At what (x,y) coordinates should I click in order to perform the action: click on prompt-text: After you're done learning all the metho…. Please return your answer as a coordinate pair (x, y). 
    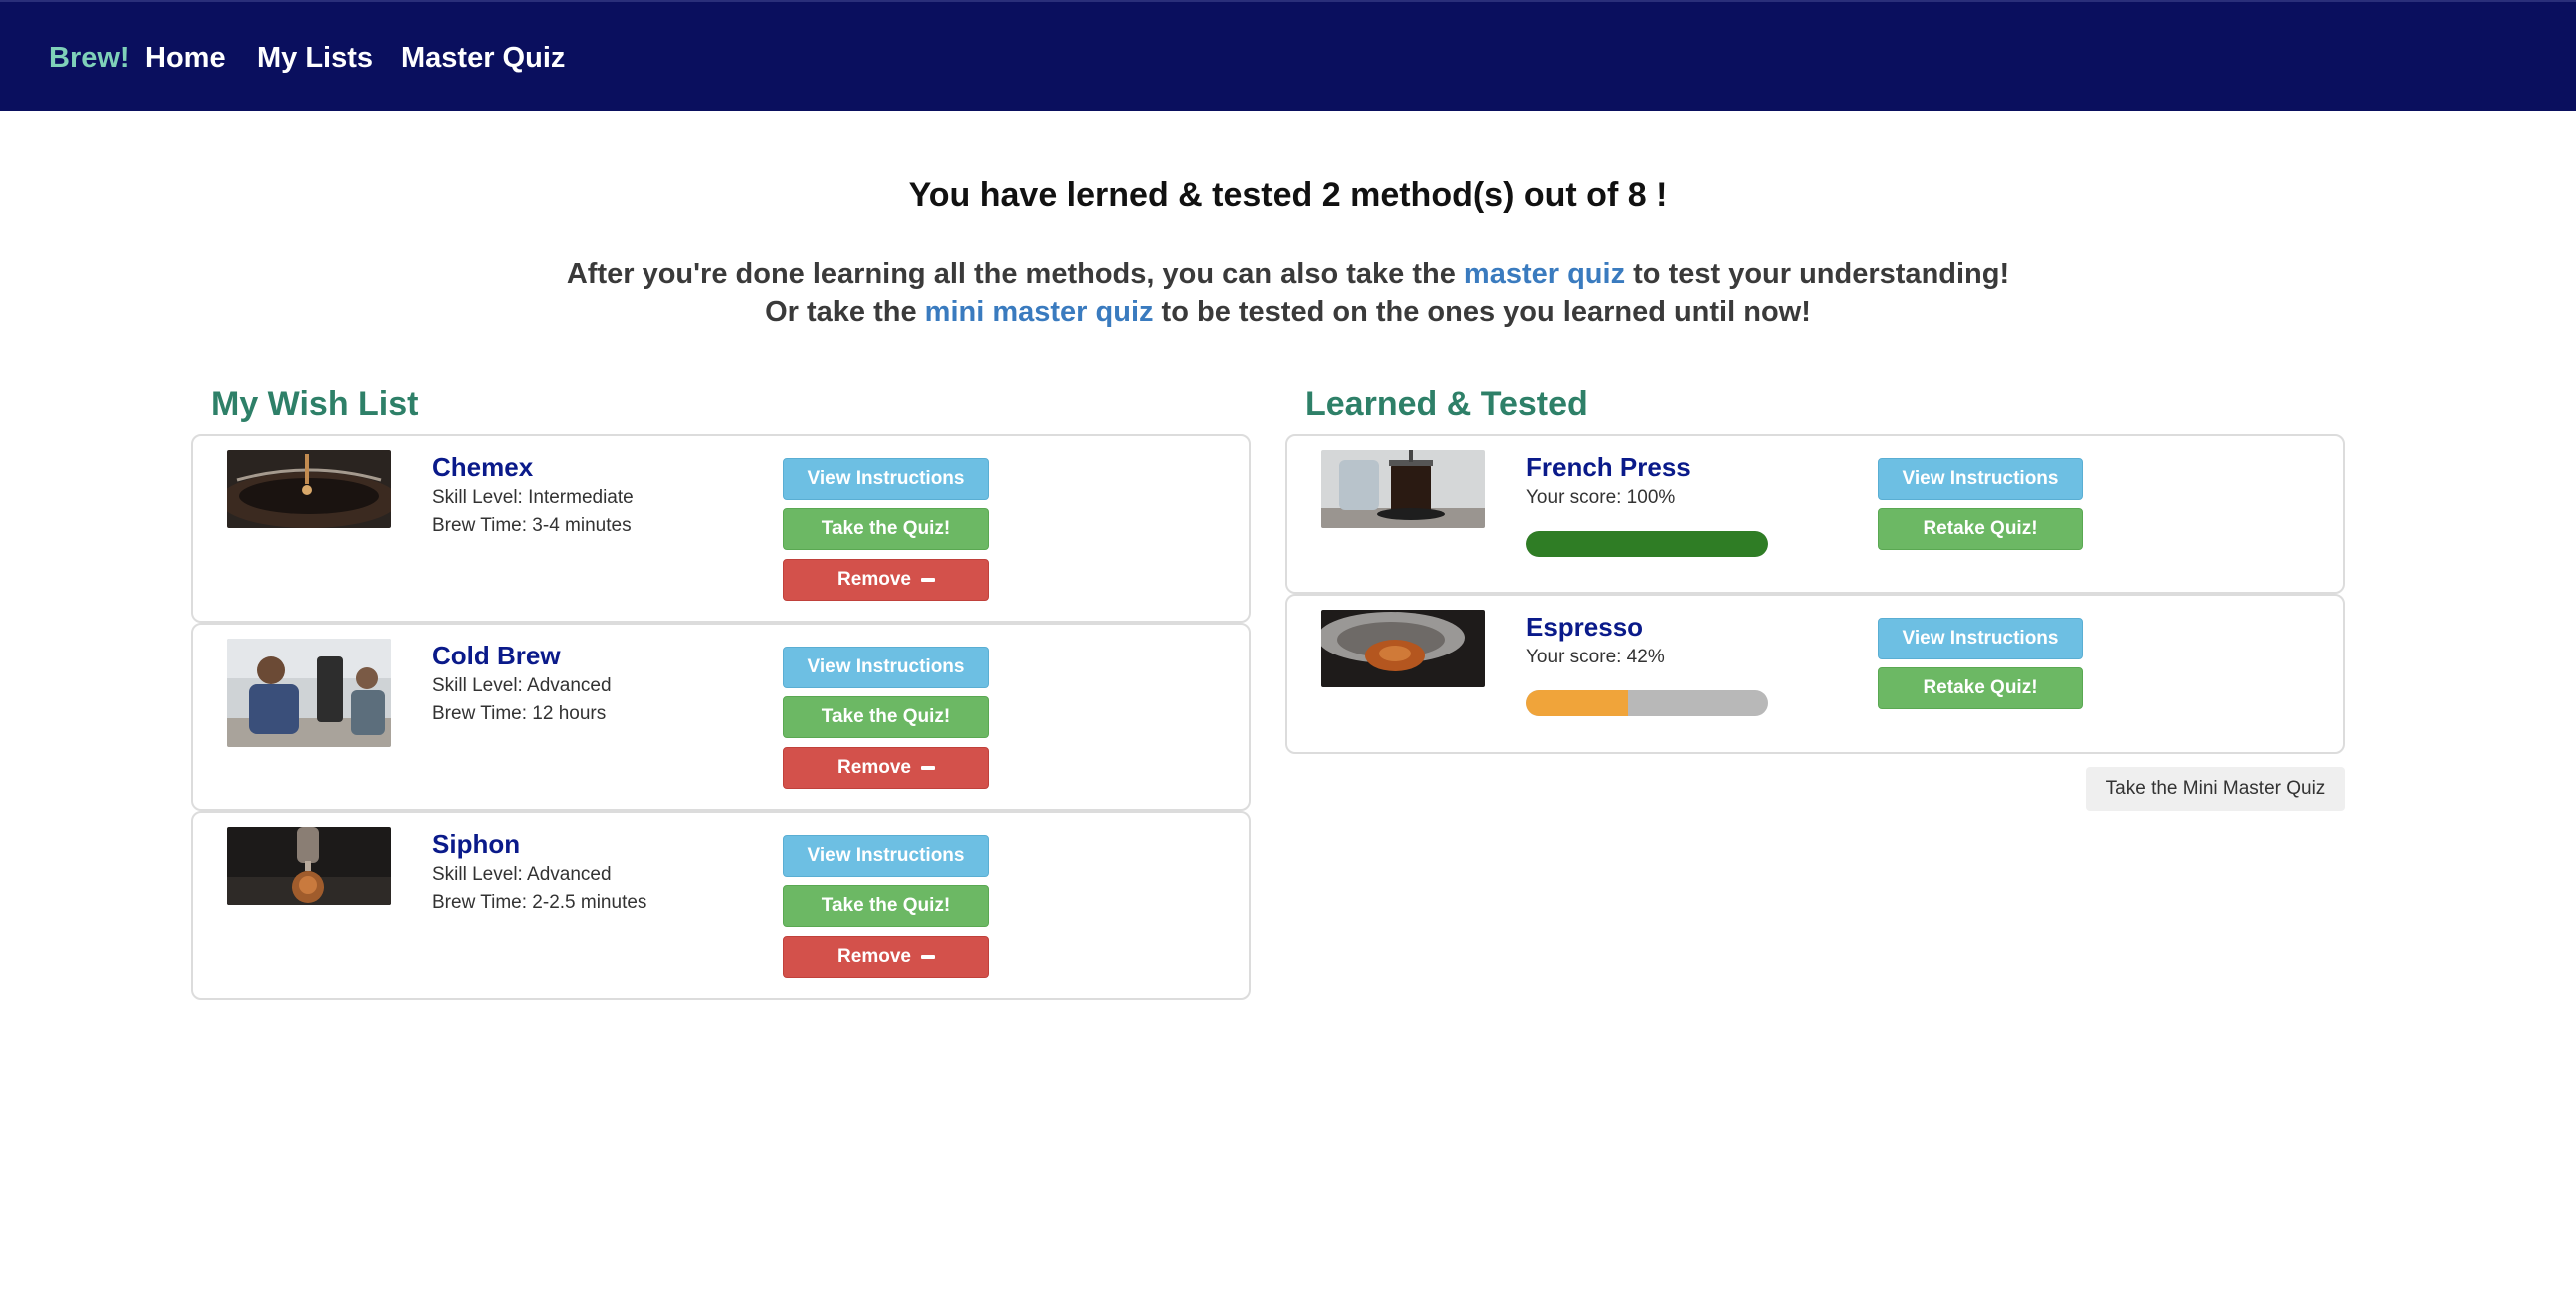
    Looking at the image, I should click on (1015, 274).